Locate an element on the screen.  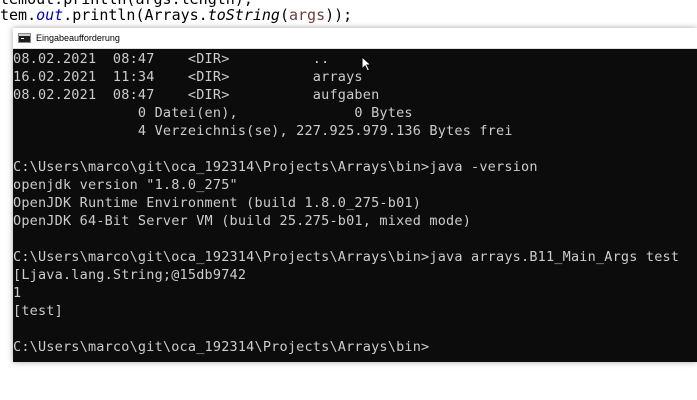
console-line: 1 is located at coordinates (17, 293).